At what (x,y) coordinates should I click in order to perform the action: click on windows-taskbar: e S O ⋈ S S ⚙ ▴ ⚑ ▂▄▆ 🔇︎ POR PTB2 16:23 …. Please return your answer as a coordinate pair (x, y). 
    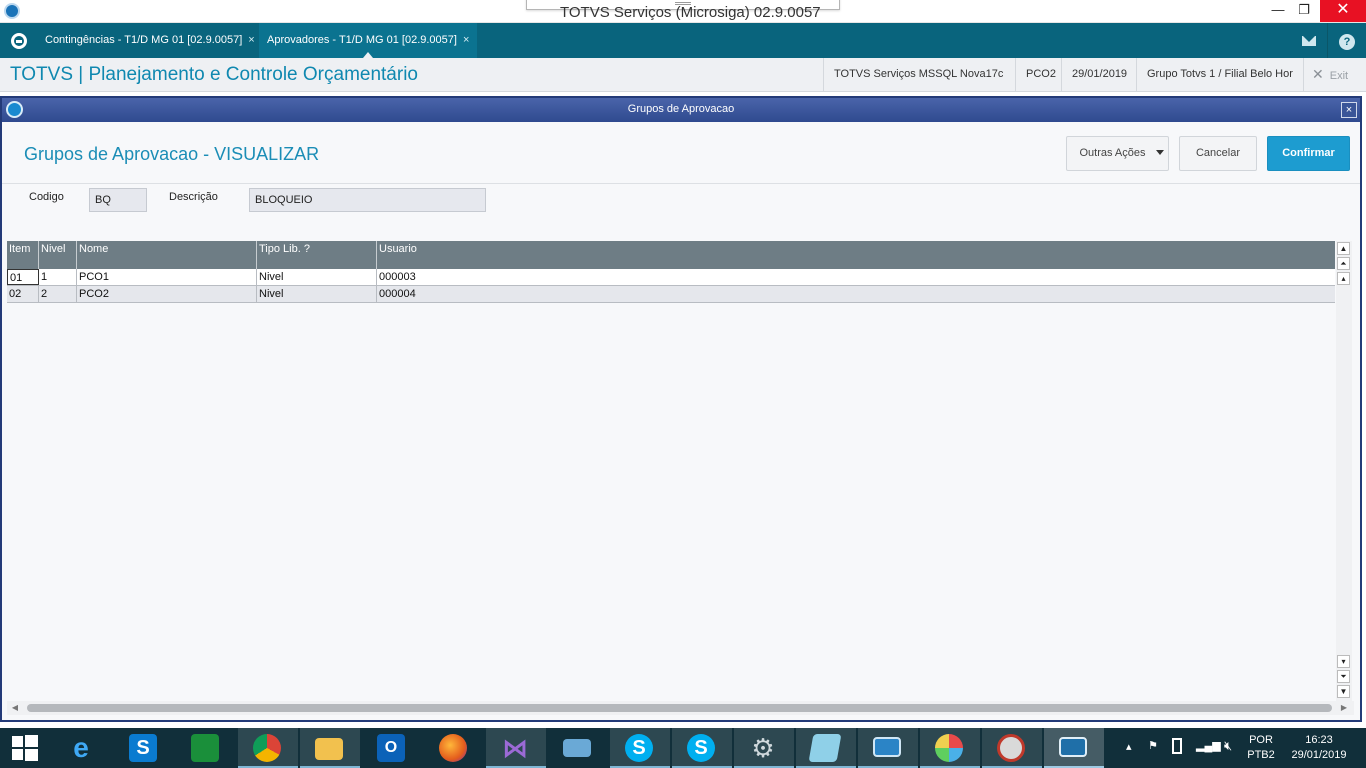
    Looking at the image, I should click on (683, 748).